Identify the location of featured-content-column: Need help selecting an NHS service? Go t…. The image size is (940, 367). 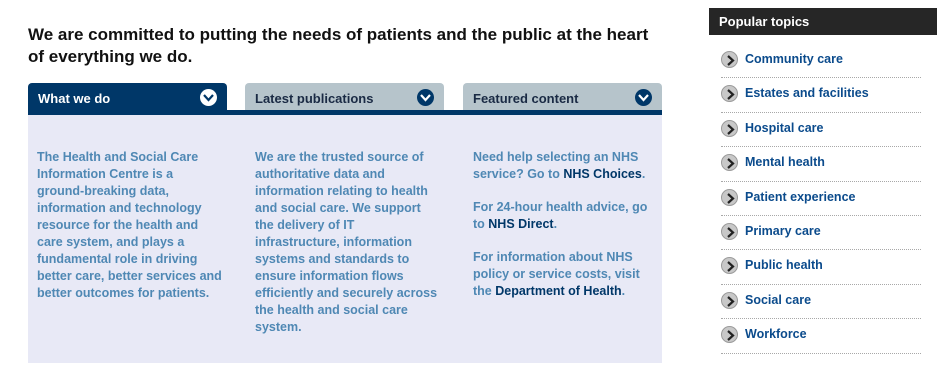
(565, 232).